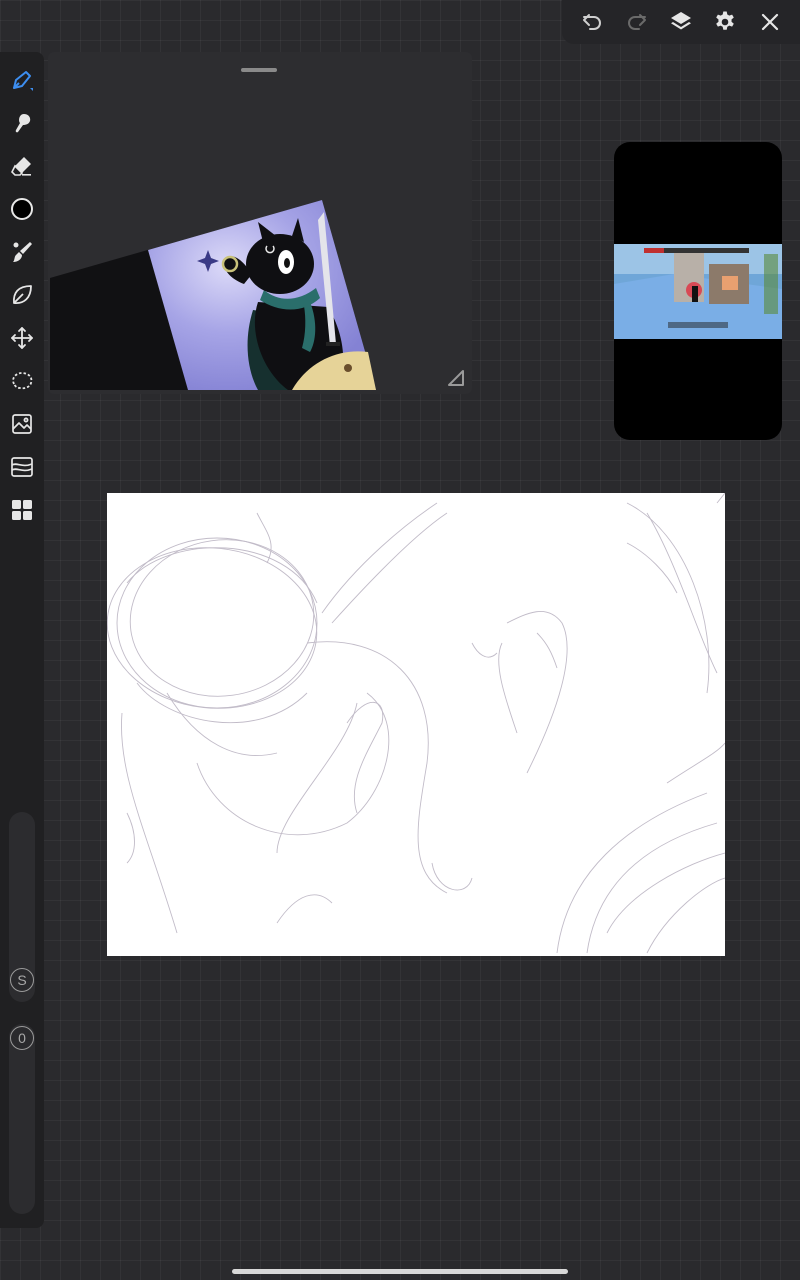 The image size is (800, 1280). I want to click on import-image-button, so click(22, 424).